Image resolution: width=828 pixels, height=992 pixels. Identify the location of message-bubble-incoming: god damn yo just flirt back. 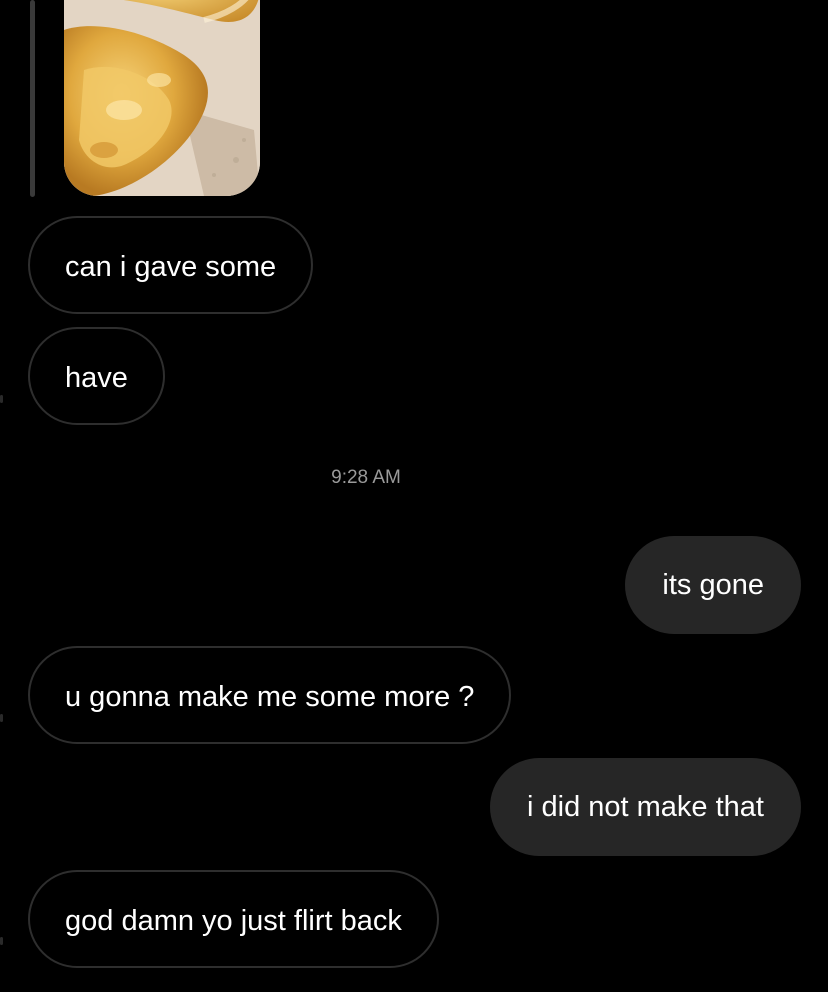
(233, 919).